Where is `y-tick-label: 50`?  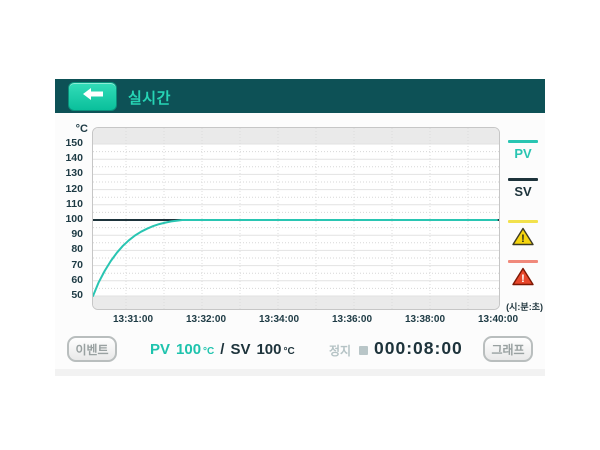
y-tick-label: 50 is located at coordinates (77, 295).